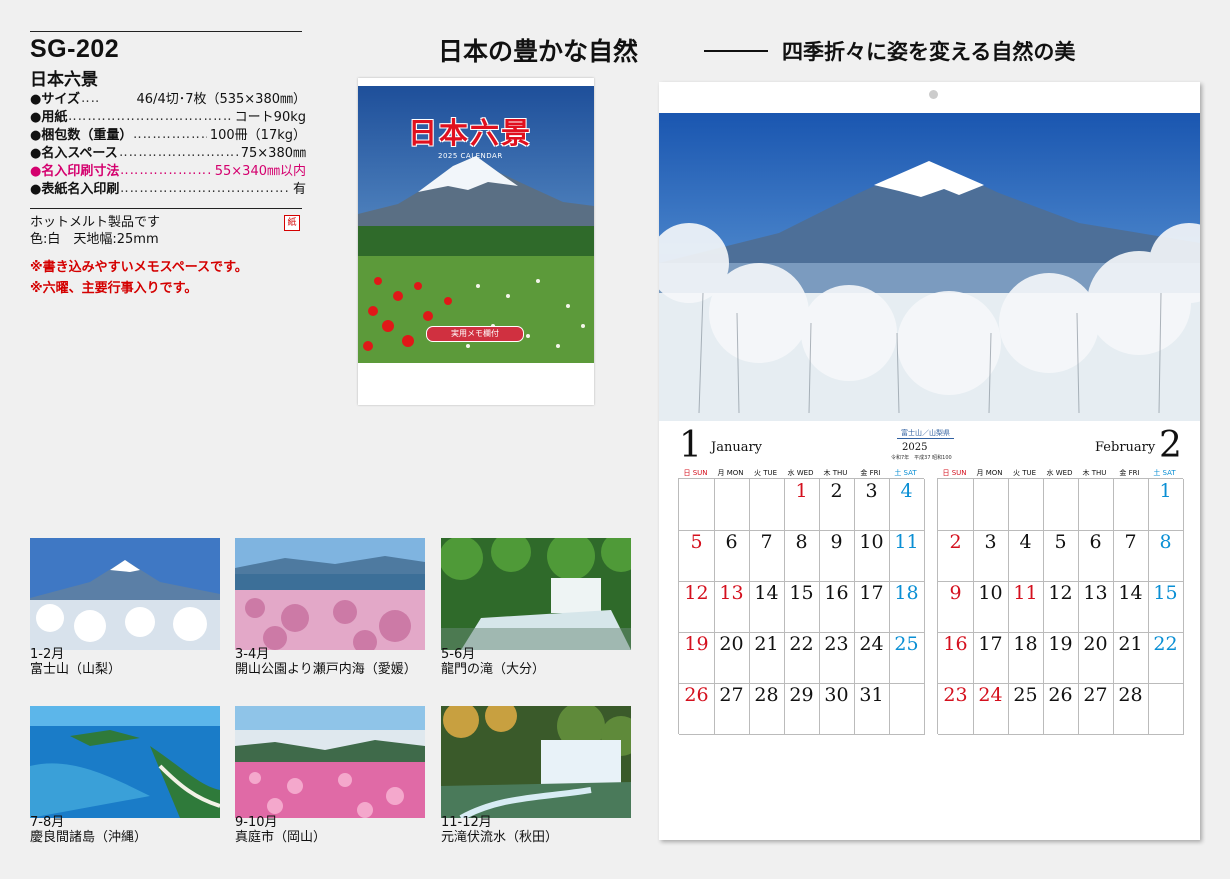 Image resolution: width=1230 pixels, height=879 pixels. I want to click on day-number: 7, so click(766, 542).